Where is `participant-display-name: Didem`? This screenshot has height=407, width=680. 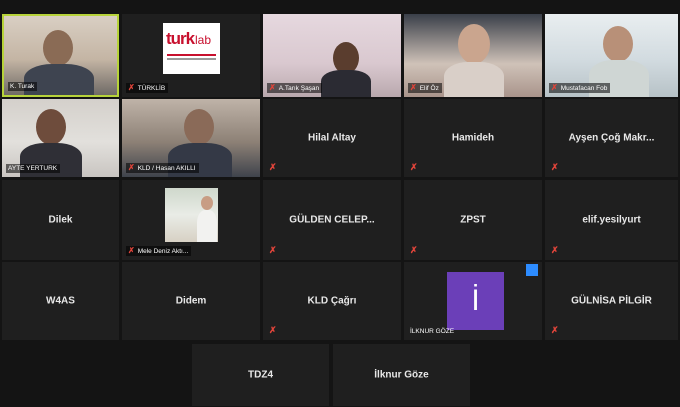 participant-display-name: Didem is located at coordinates (191, 301).